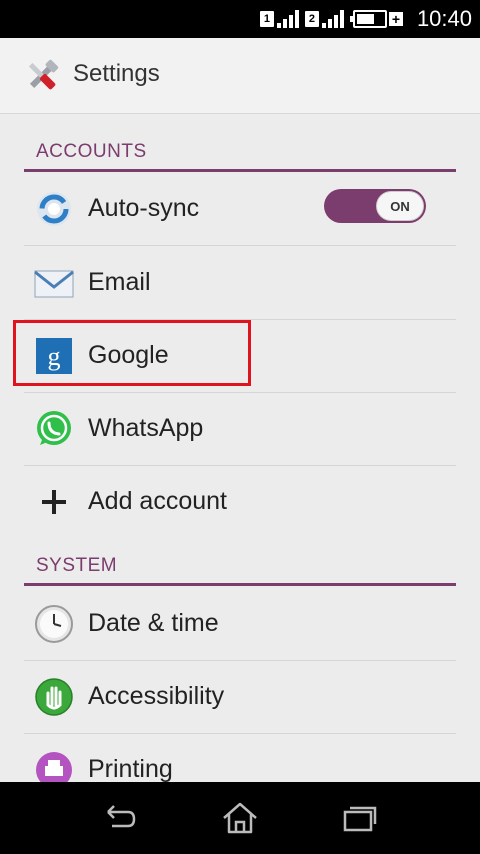 This screenshot has height=854, width=480. I want to click on list-item-whatsapp: WhatsApp, so click(240, 429).